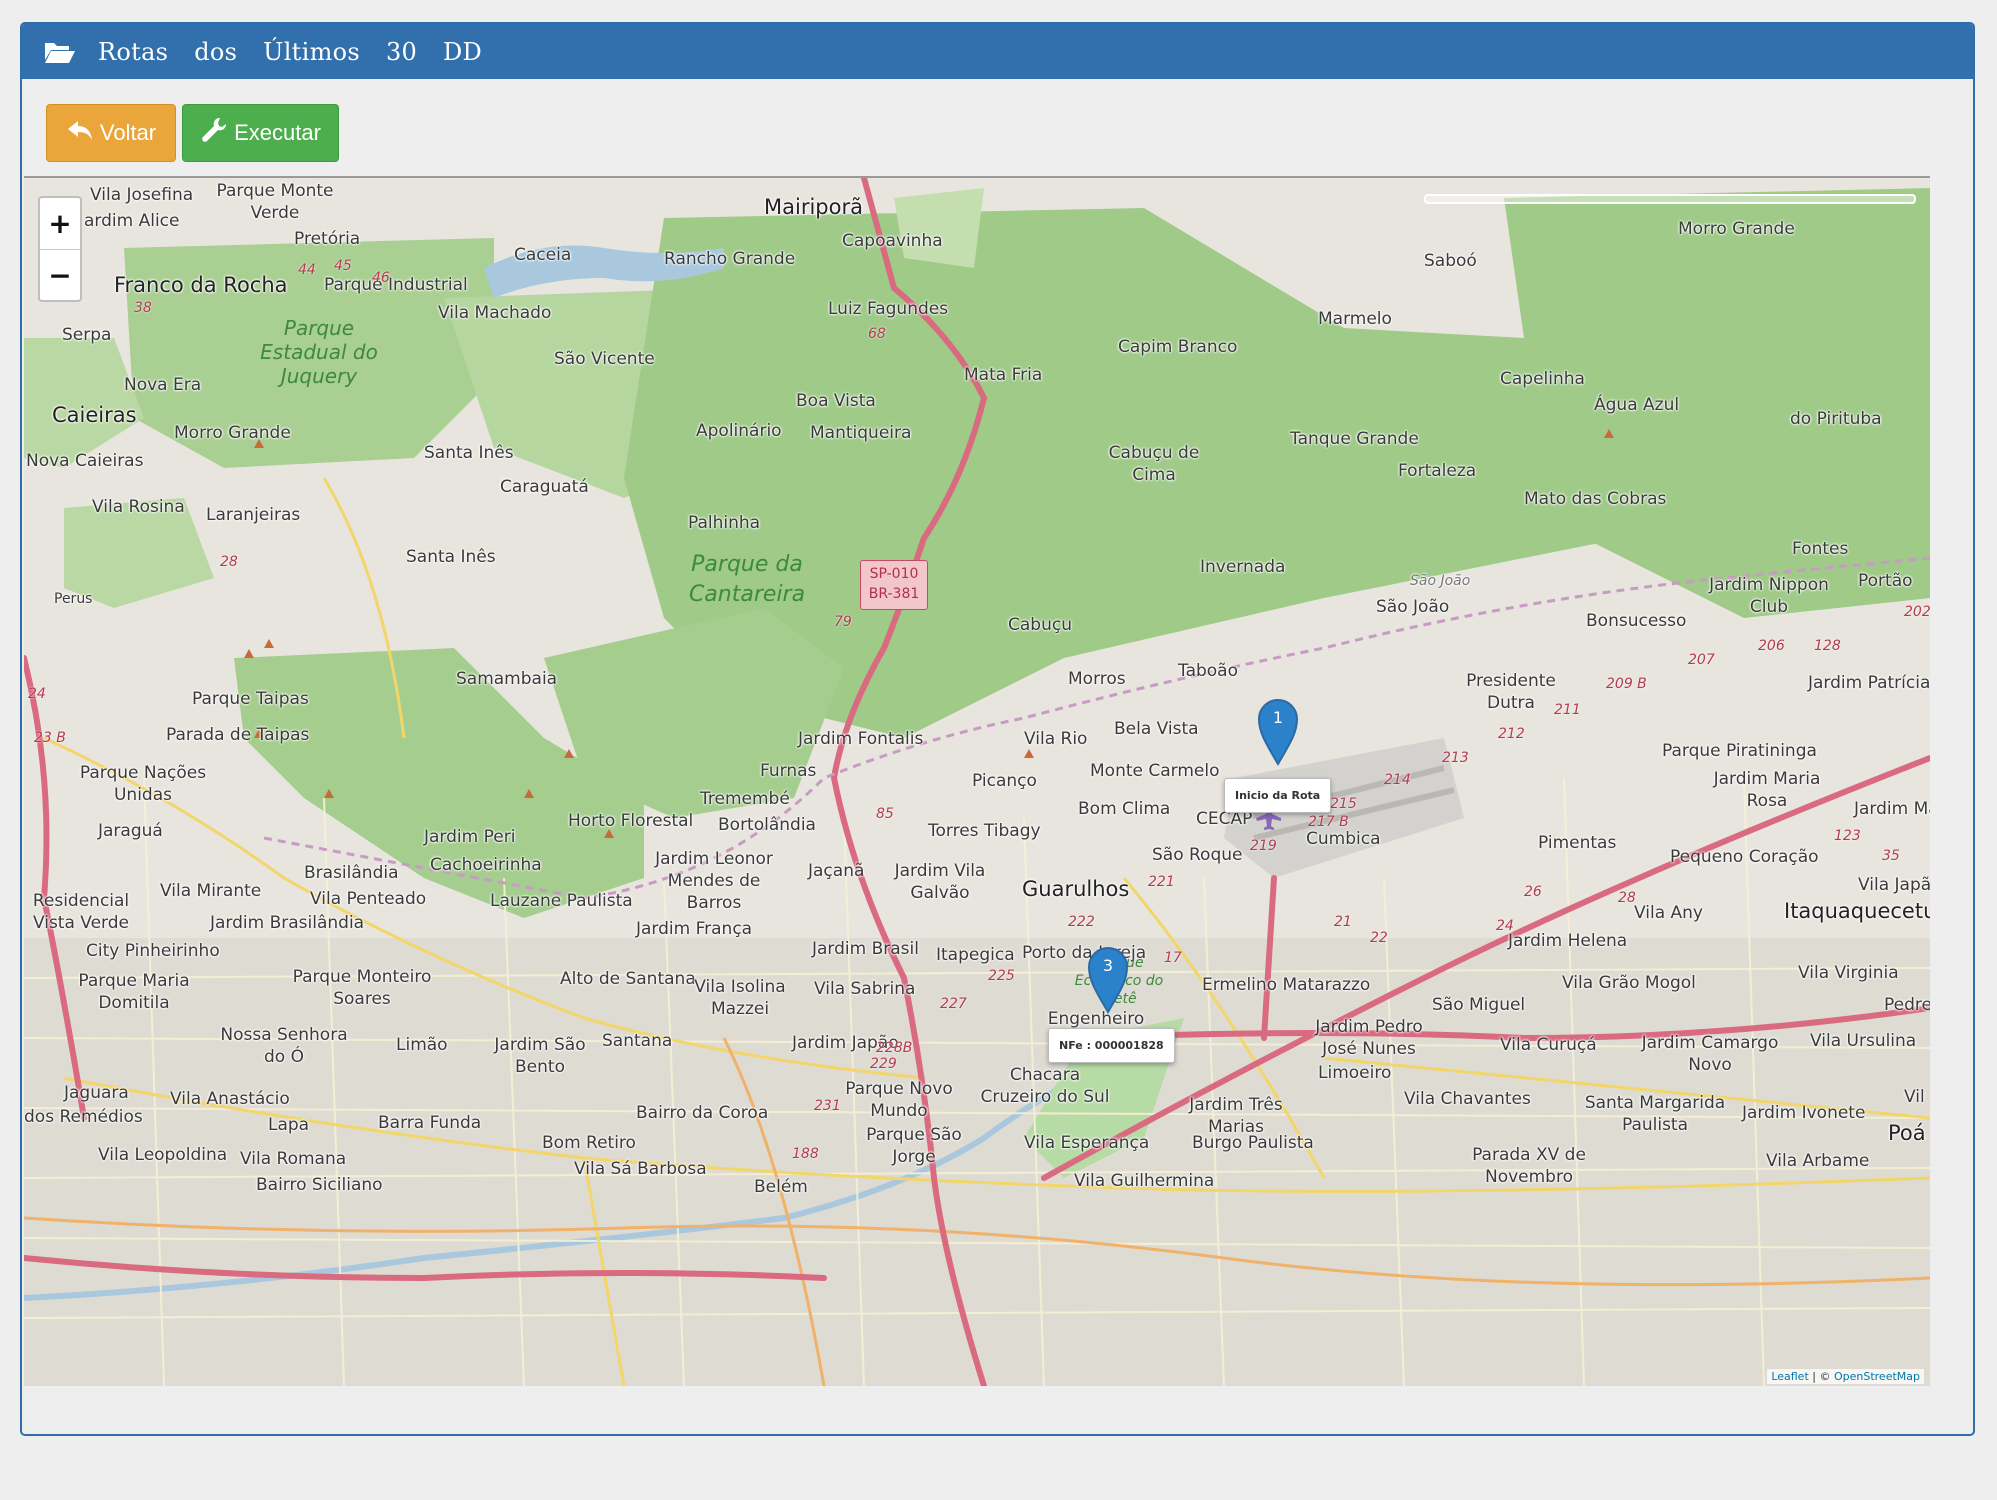 The width and height of the screenshot is (1997, 1500). What do you see at coordinates (1355, 319) in the screenshot?
I see `place-label: Marmelo` at bounding box center [1355, 319].